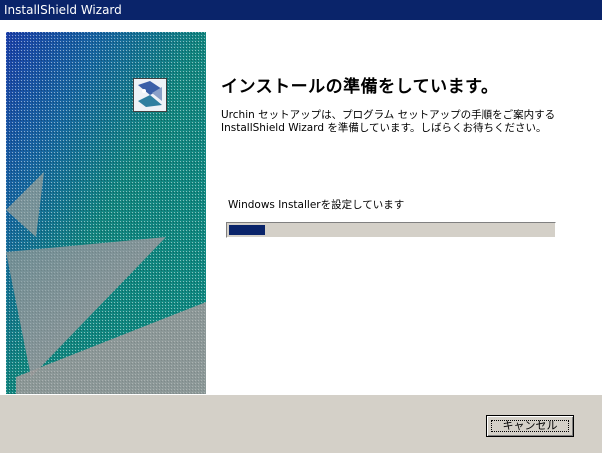 The width and height of the screenshot is (602, 453). I want to click on installshield-wizard-icon, so click(150, 95).